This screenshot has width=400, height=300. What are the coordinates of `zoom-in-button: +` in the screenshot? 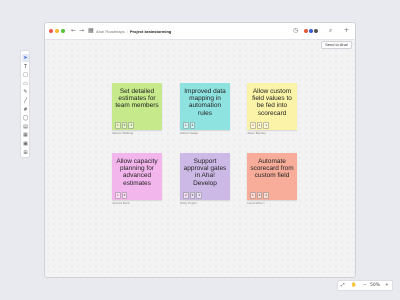 It's located at (387, 286).